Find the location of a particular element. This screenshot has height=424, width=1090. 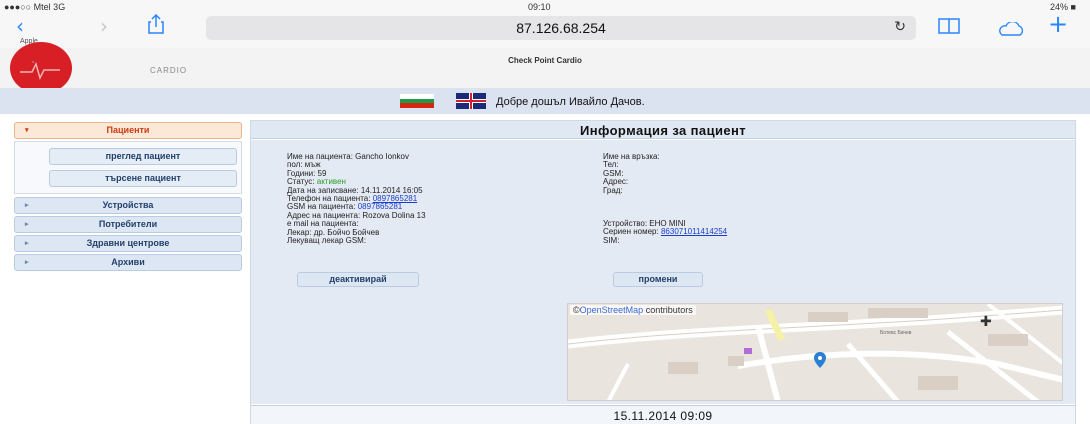

map-tiles: ✚ is located at coordinates (815, 352).